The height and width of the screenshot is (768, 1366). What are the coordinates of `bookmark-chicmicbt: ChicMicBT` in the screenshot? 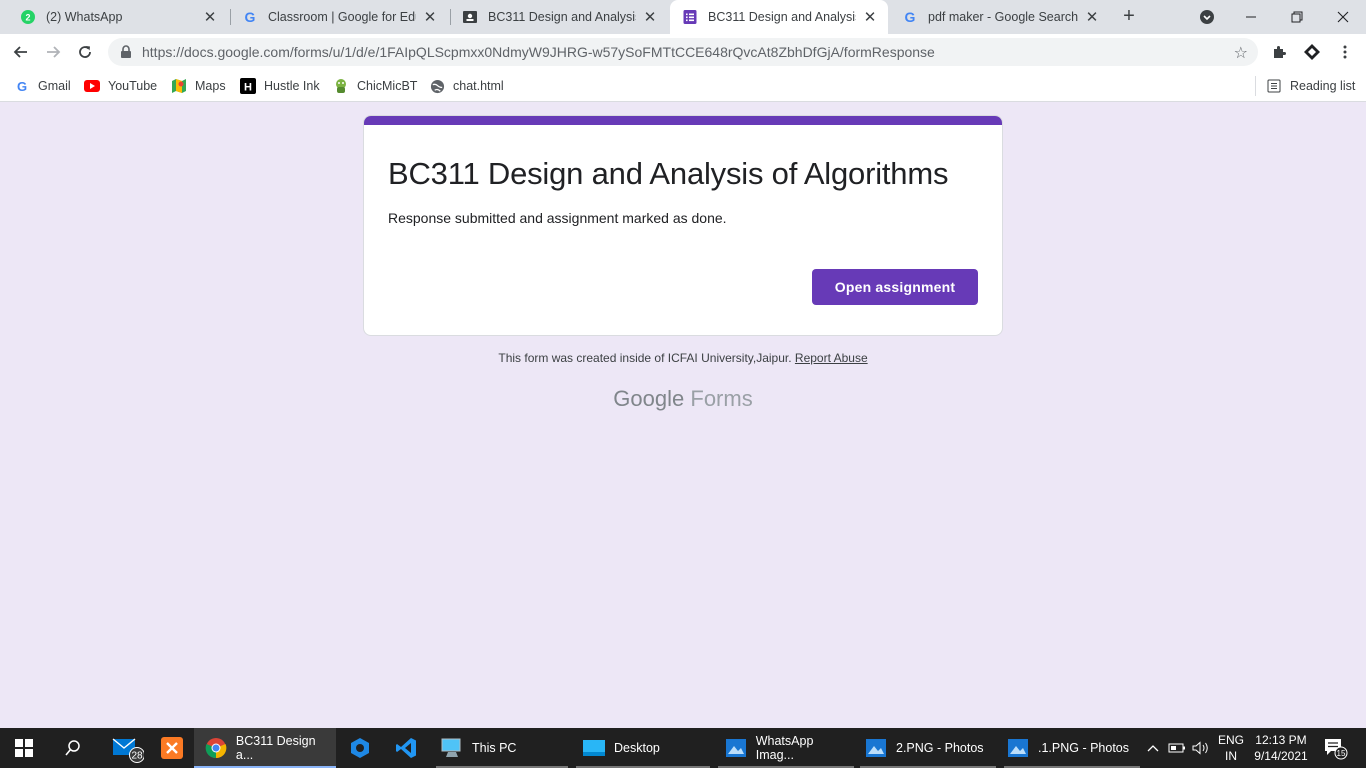 It's located at (375, 86).